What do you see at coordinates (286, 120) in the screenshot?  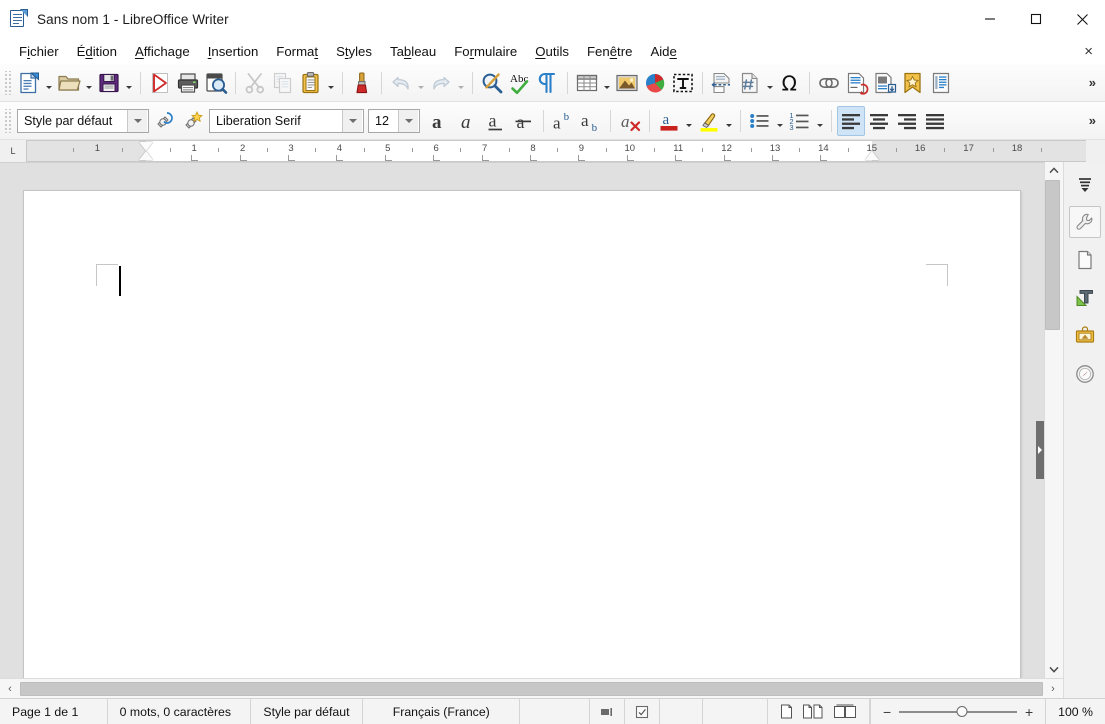 I see `font-name-combobox: Liberation Serif` at bounding box center [286, 120].